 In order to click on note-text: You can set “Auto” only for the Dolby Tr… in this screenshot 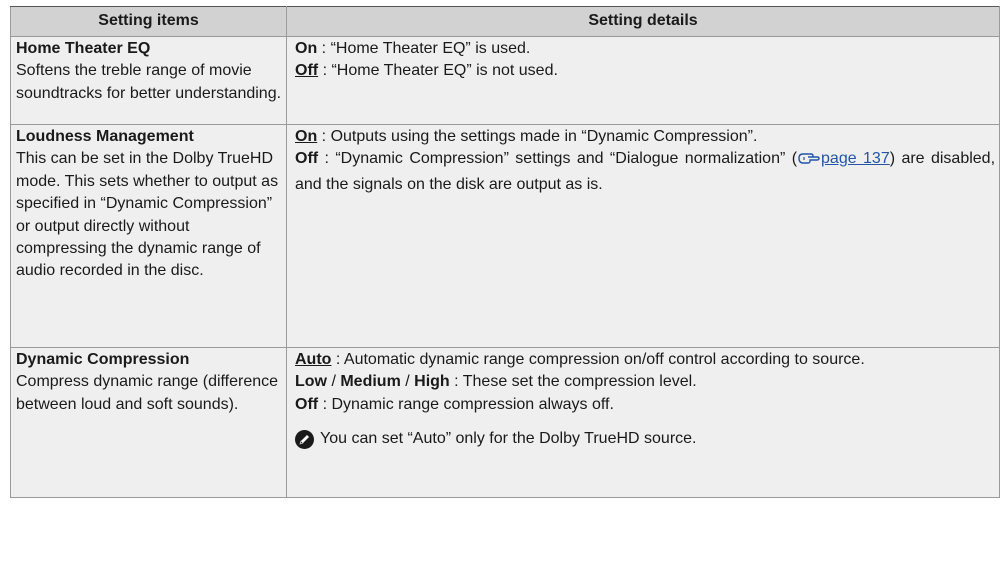, I will do `click(508, 439)`.